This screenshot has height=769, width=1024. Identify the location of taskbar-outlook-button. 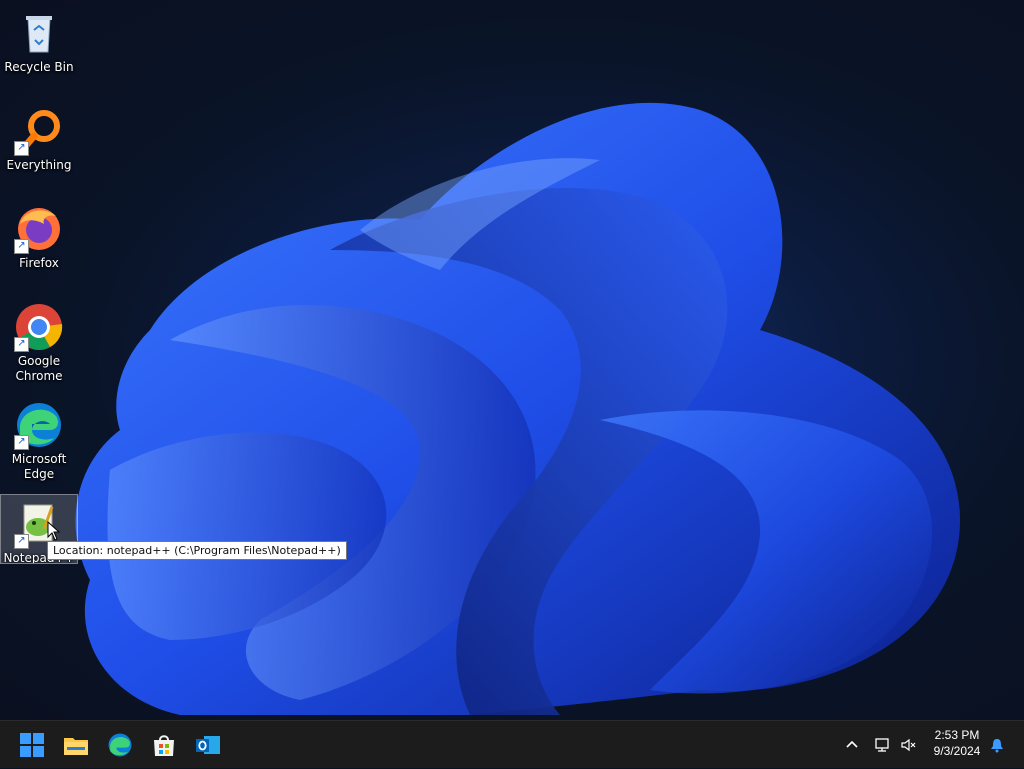
(208, 745).